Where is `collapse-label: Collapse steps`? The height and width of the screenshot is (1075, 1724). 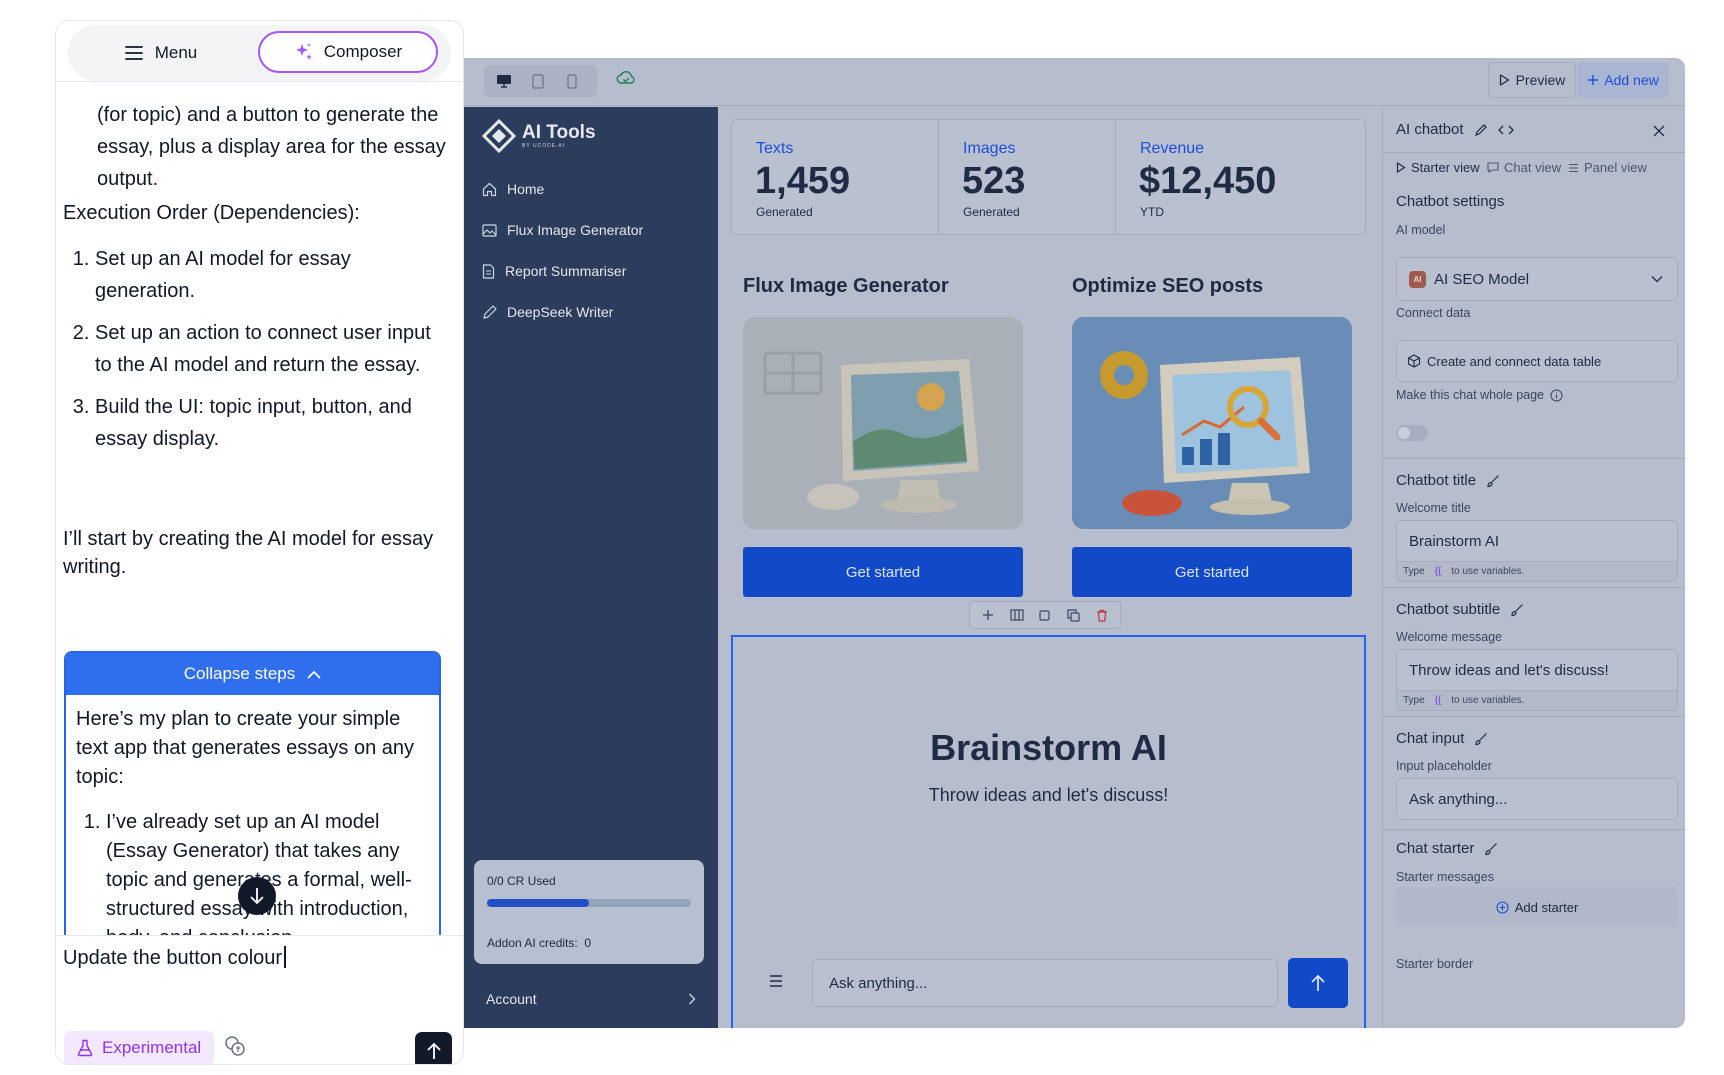
collapse-label: Collapse steps is located at coordinates (239, 673).